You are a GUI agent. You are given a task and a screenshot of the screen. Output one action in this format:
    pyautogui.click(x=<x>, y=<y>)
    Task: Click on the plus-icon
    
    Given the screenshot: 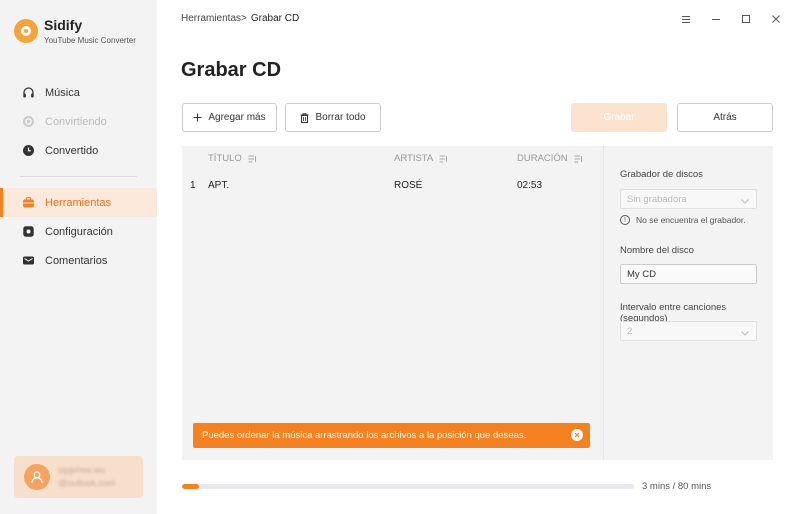 What is the action you would take?
    pyautogui.click(x=197, y=117)
    